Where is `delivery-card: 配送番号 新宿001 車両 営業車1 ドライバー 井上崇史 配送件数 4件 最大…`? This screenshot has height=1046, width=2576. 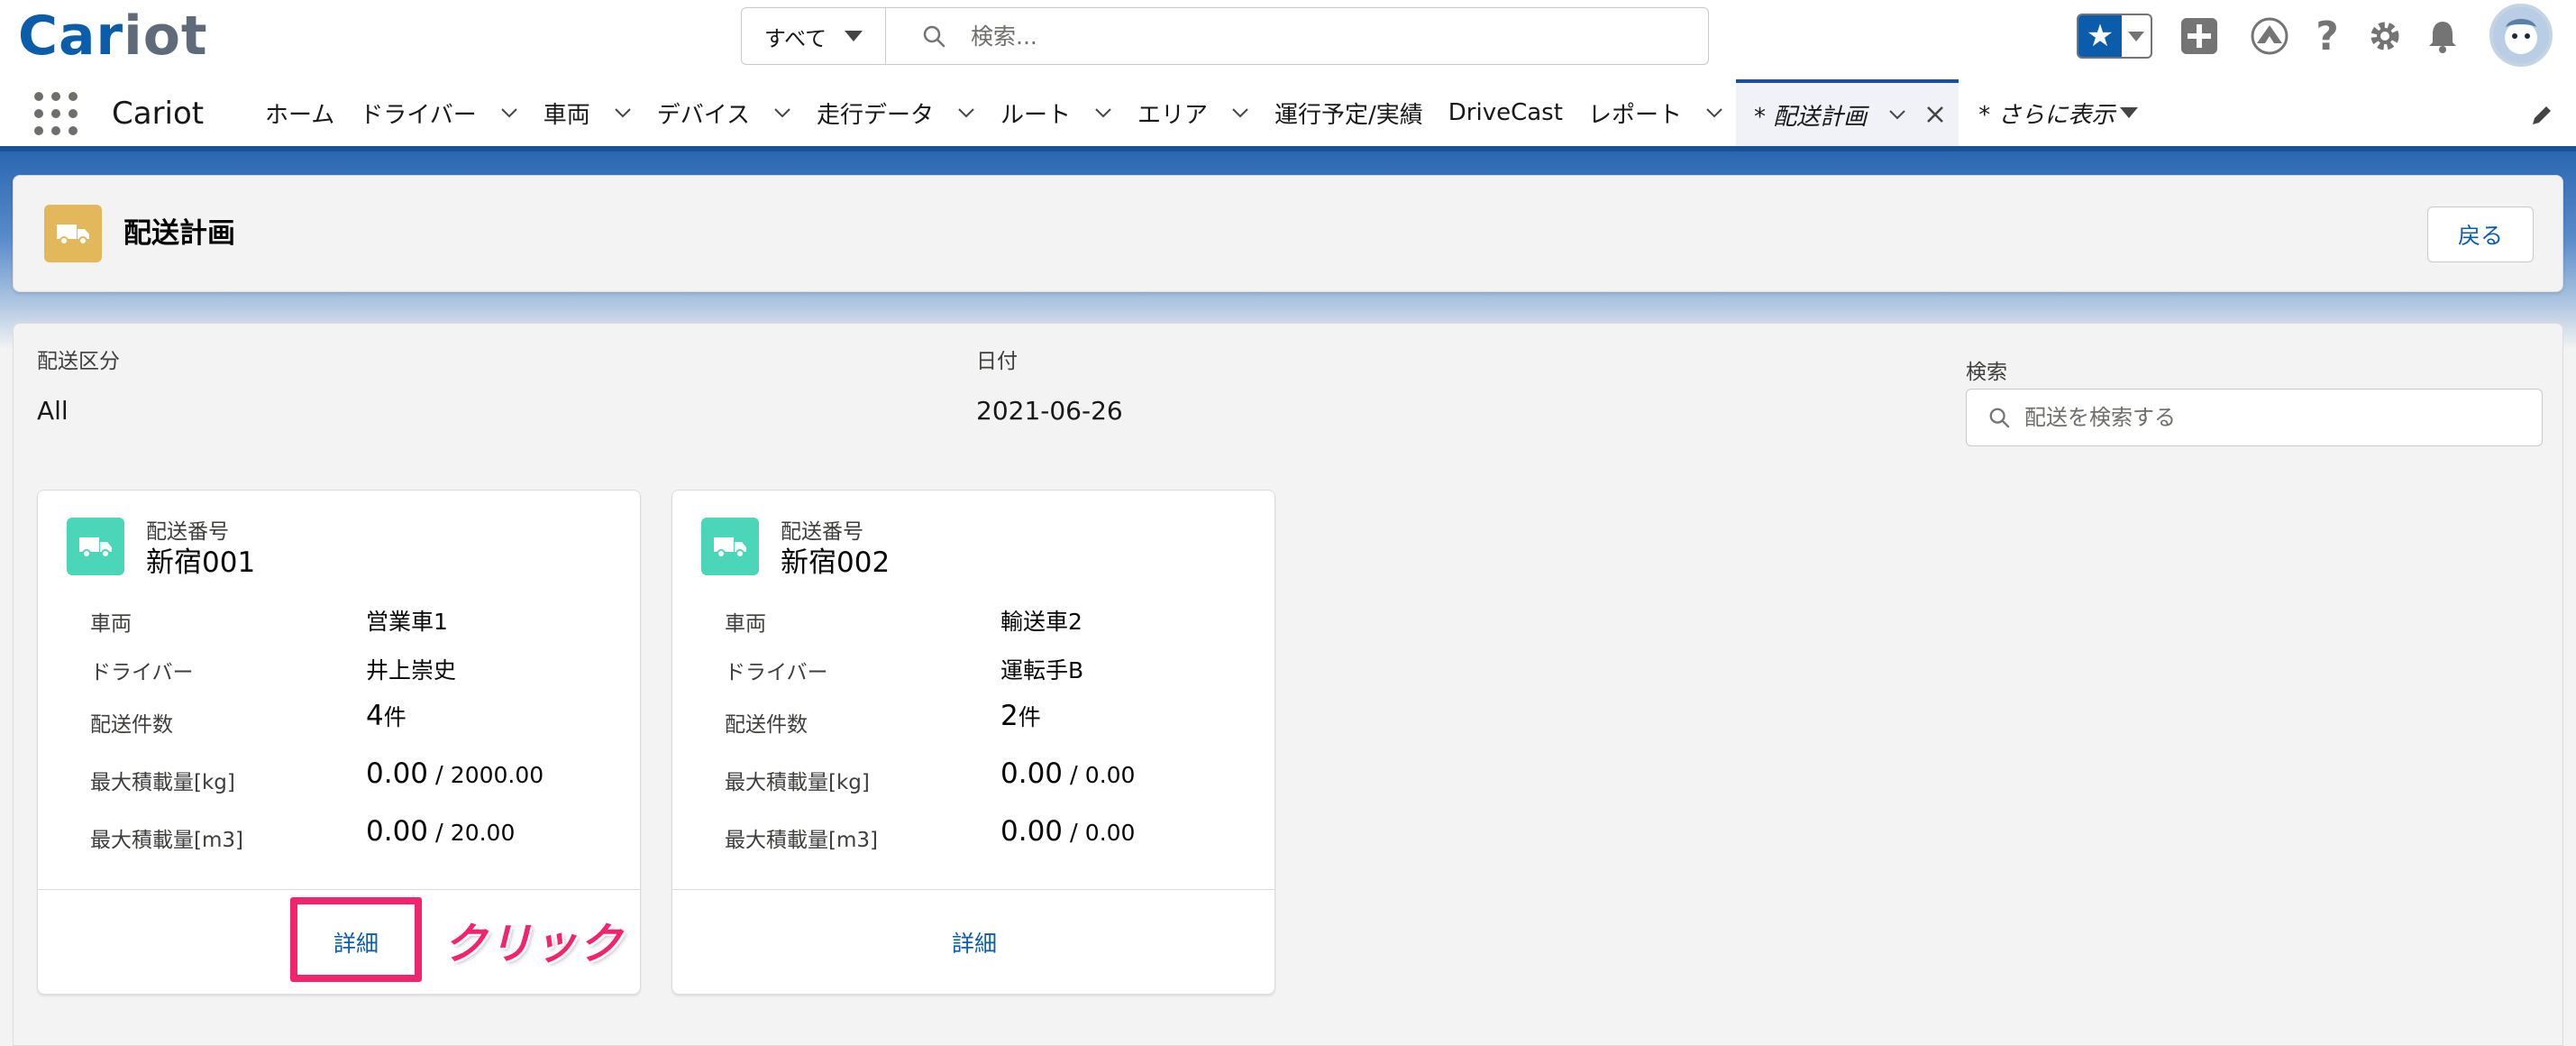
delivery-card: 配送番号 新宿001 車両 営業車1 ドライバー 井上崇史 配送件数 4件 最大… is located at coordinates (339, 742).